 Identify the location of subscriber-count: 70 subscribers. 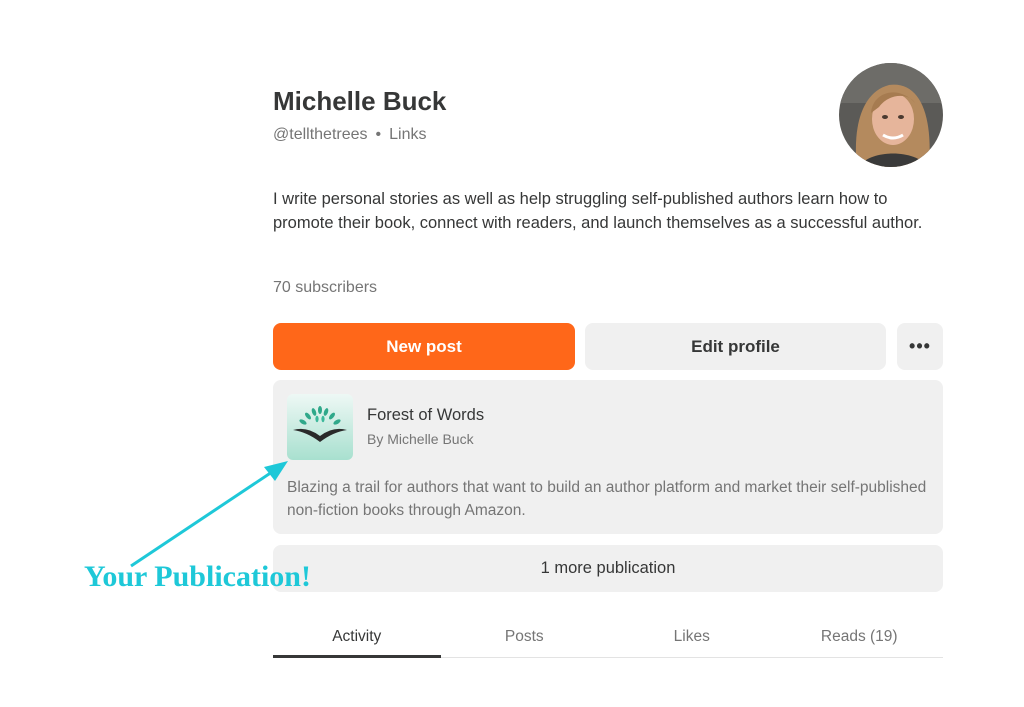
(325, 288).